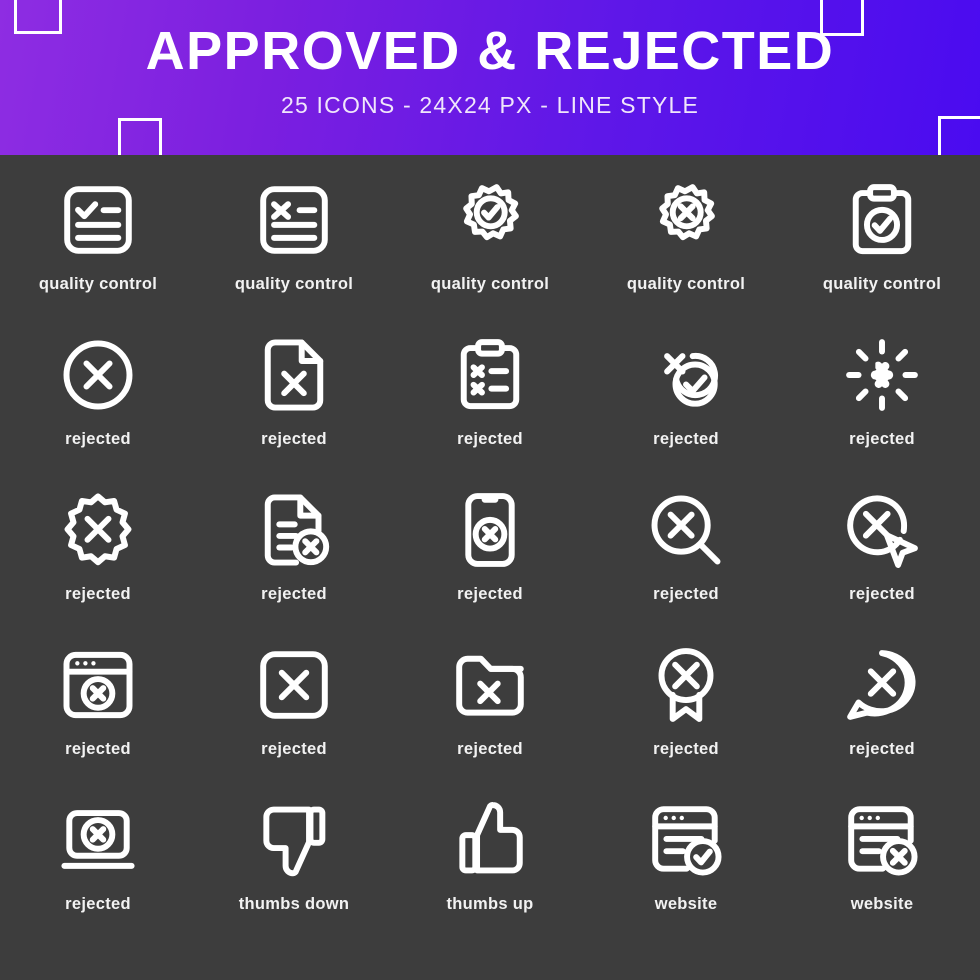  I want to click on icon-cell: thumbs down, so click(294, 860).